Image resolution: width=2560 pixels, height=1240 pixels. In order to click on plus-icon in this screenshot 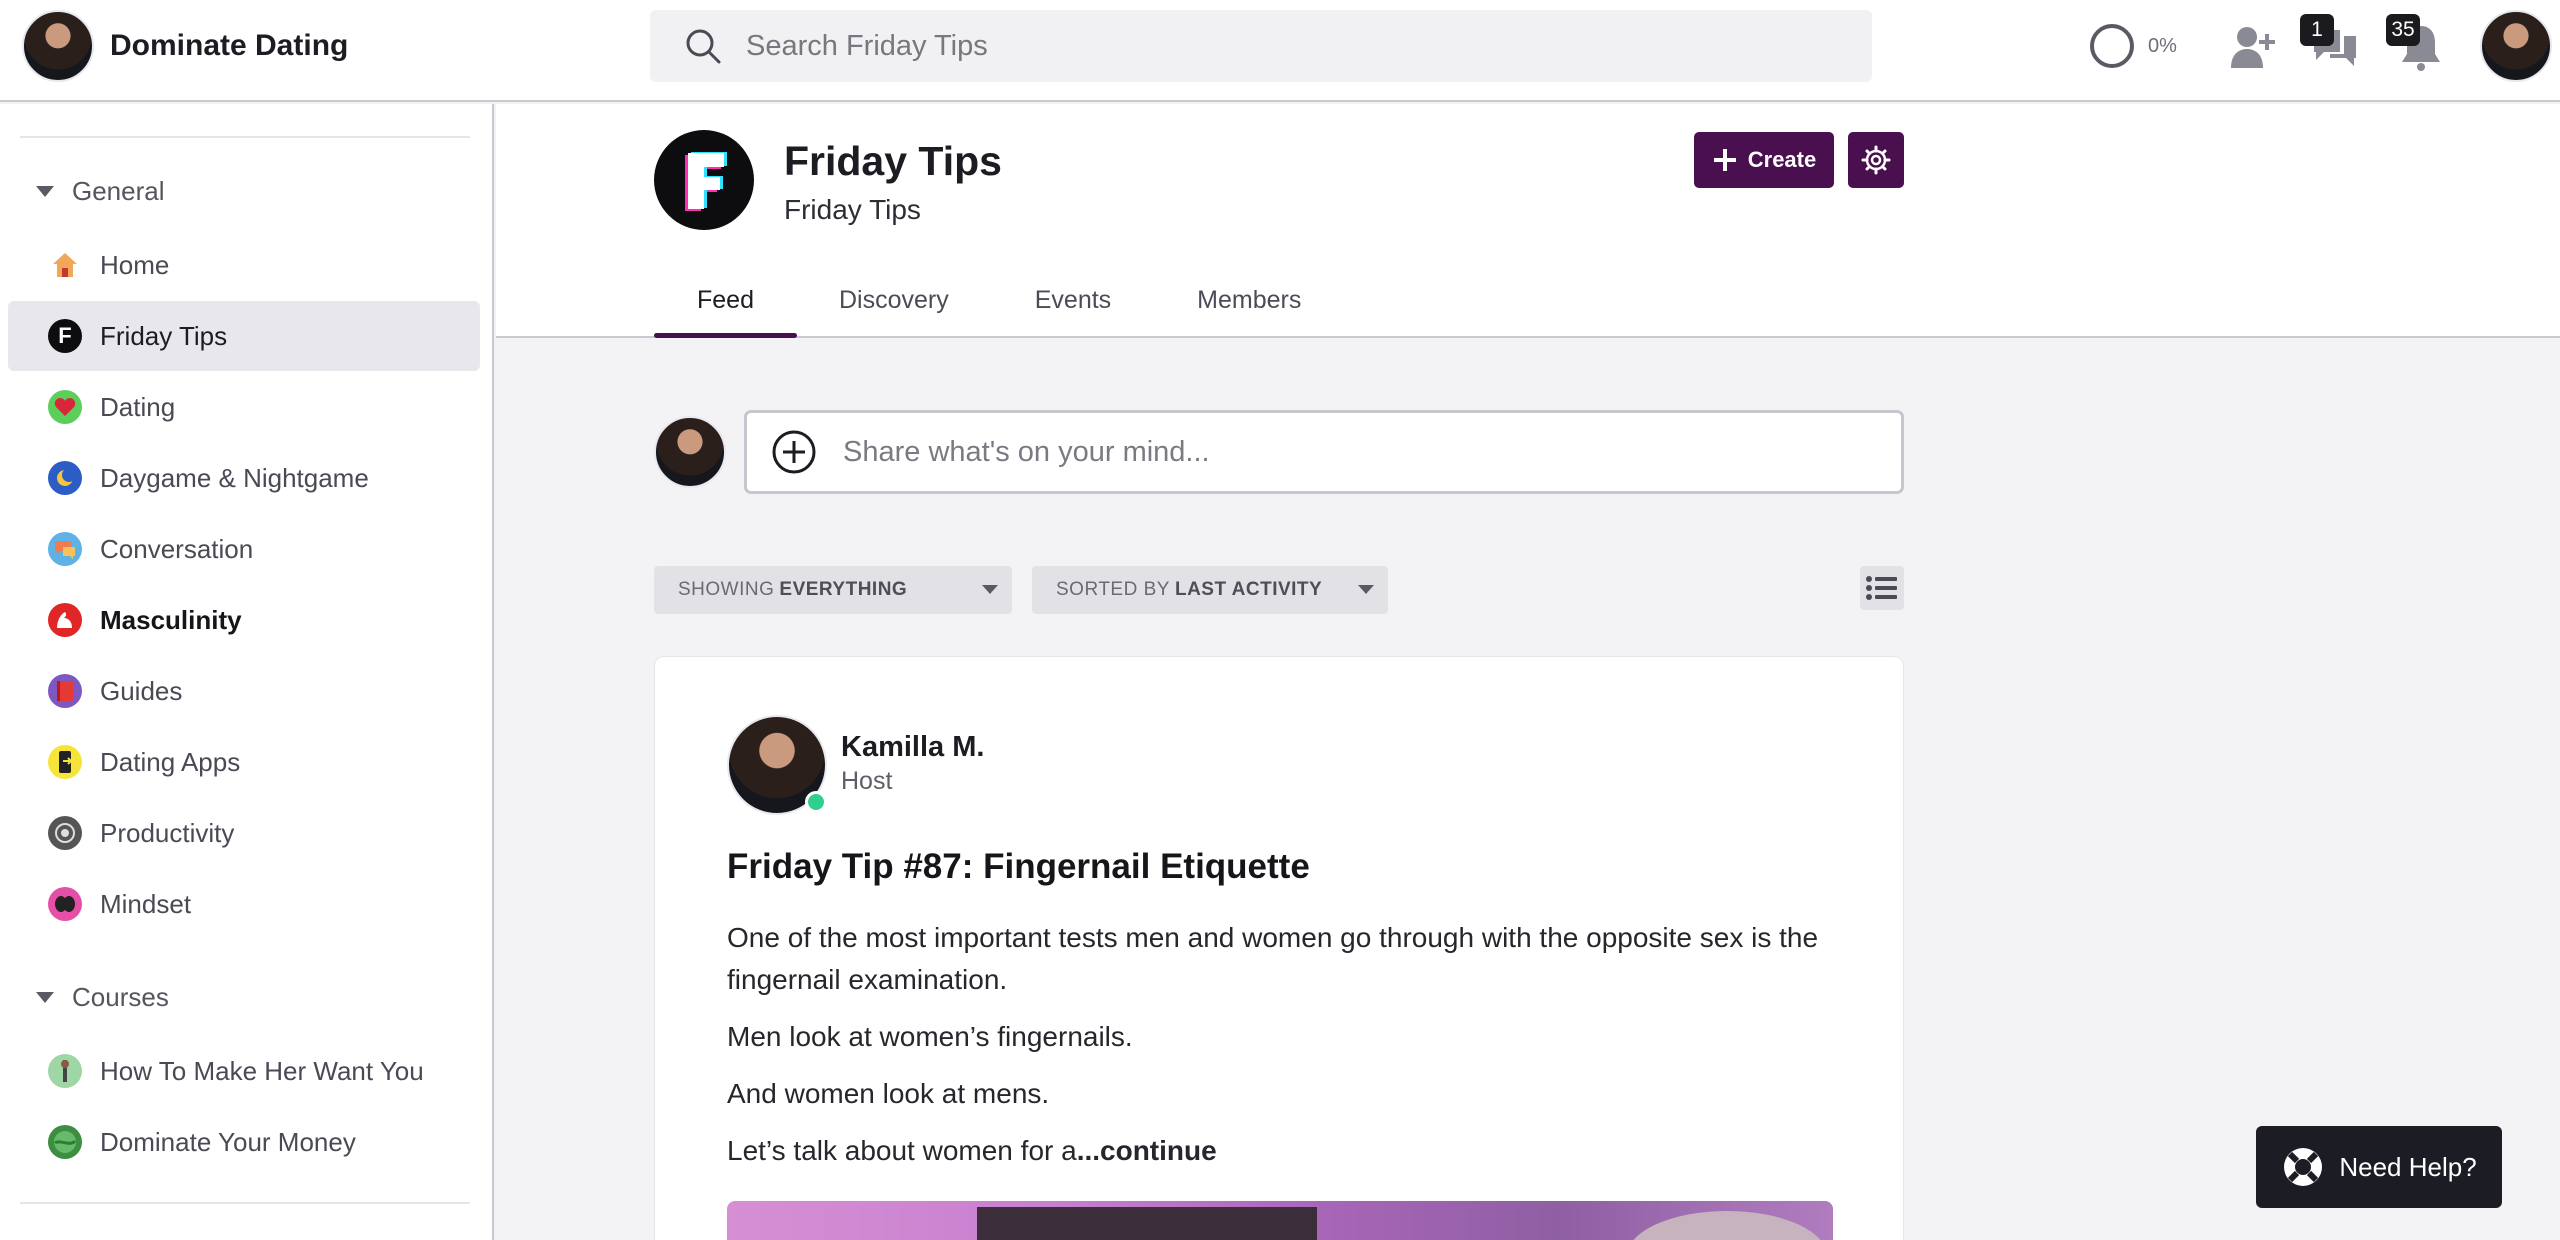, I will do `click(1724, 160)`.